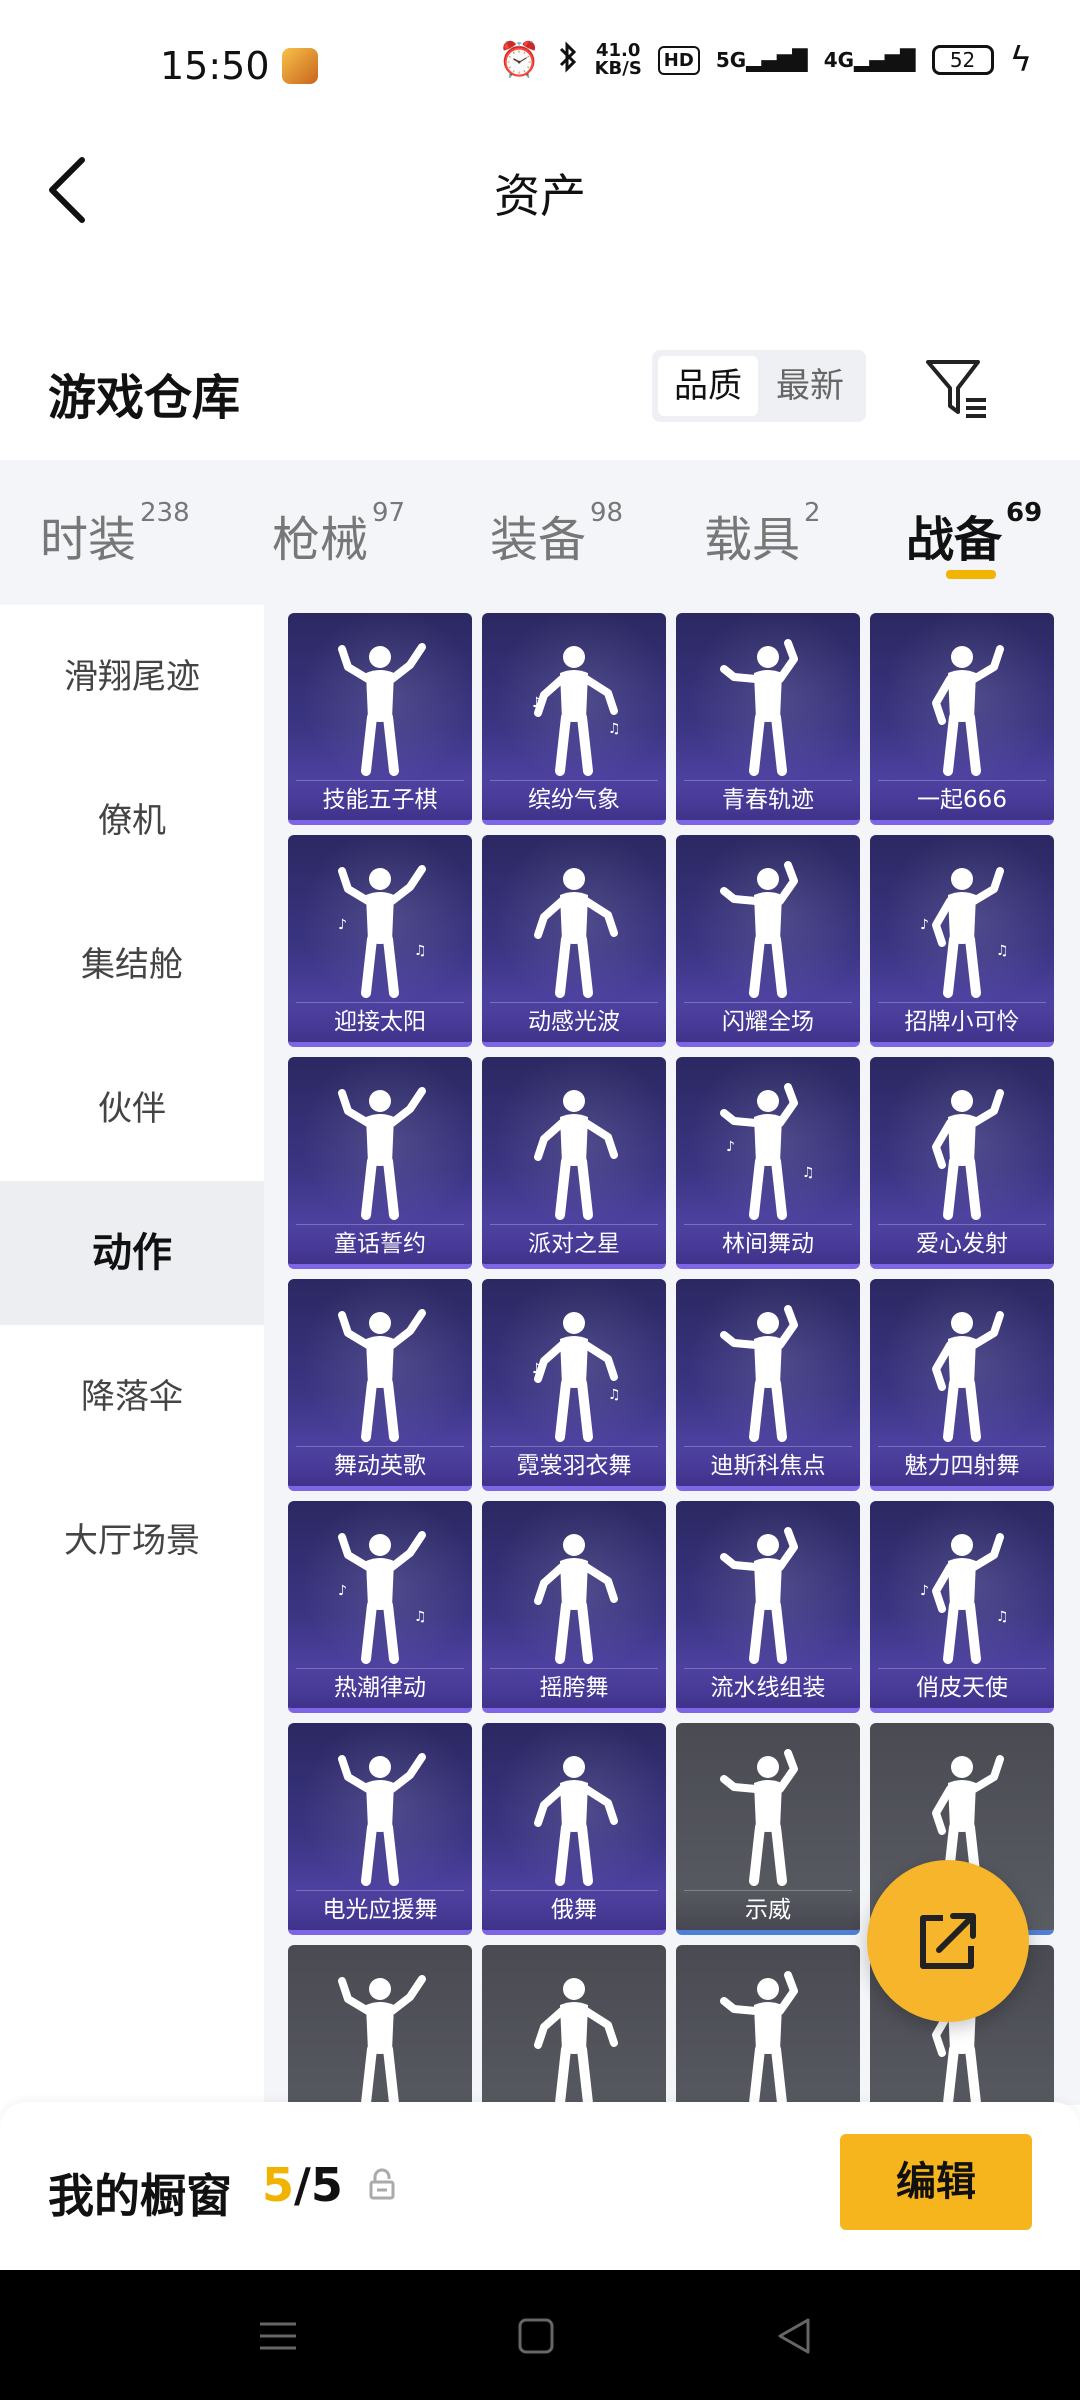 This screenshot has width=1080, height=2400. I want to click on emote-item: 技能五子棋, so click(380, 719).